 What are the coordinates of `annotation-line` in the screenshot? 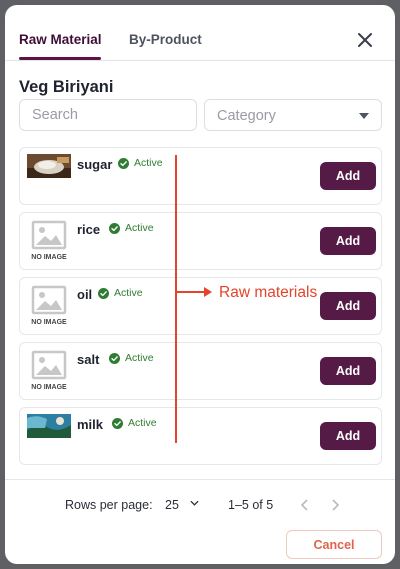 It's located at (176, 299).